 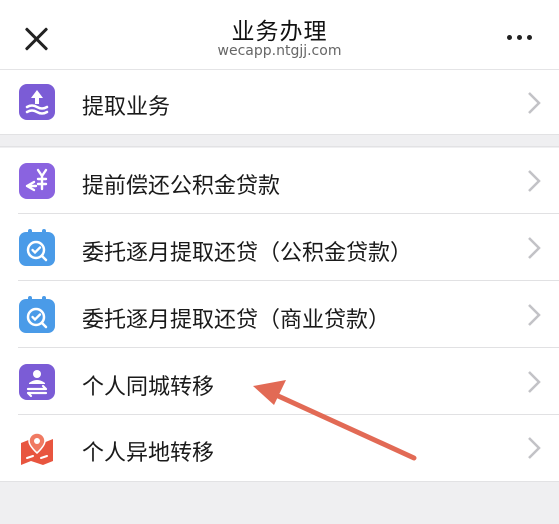 What do you see at coordinates (37, 448) in the screenshot?
I see `location-transfer-icon` at bounding box center [37, 448].